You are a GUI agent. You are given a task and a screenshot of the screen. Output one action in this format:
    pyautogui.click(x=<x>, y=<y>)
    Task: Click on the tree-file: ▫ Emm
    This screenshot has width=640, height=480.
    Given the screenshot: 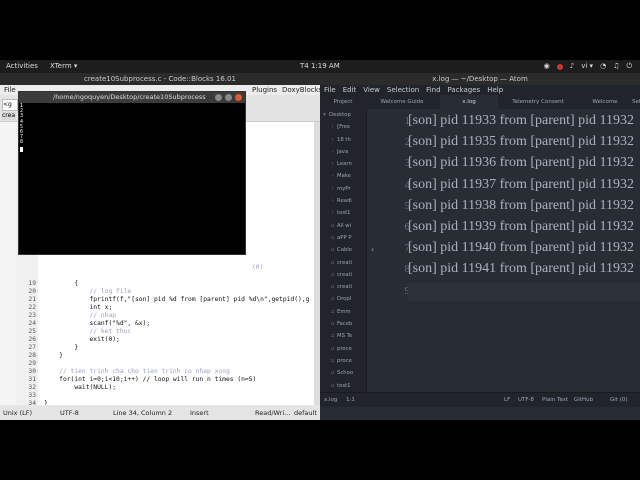 What is the action you would take?
    pyautogui.click(x=343, y=312)
    